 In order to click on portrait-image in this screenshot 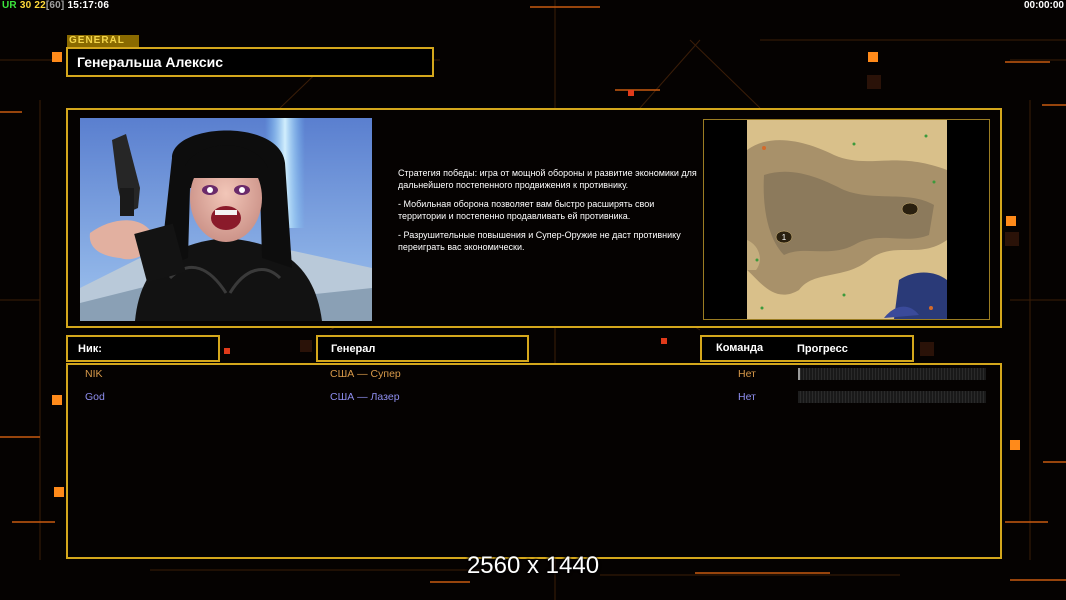, I will do `click(226, 219)`.